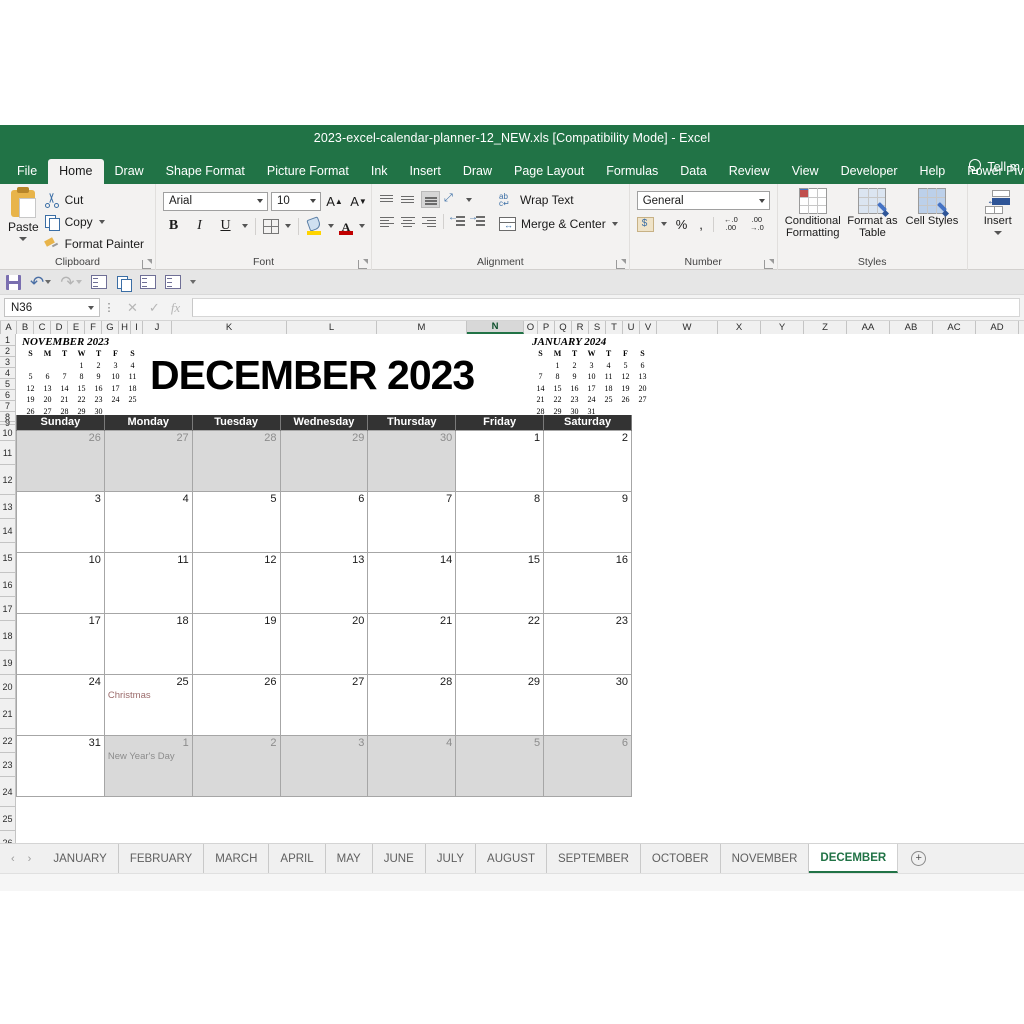 The height and width of the screenshot is (1024, 1024). What do you see at coordinates (147, 282) in the screenshot?
I see `spelling-icon` at bounding box center [147, 282].